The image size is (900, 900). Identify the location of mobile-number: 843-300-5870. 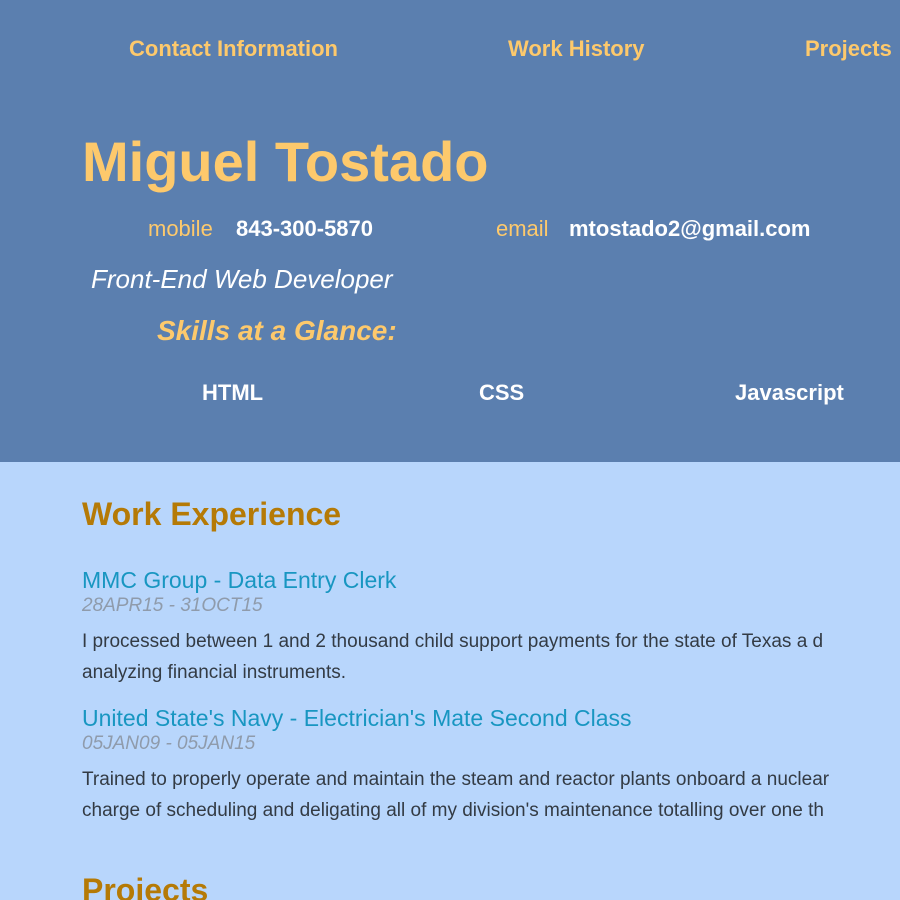
(305, 228).